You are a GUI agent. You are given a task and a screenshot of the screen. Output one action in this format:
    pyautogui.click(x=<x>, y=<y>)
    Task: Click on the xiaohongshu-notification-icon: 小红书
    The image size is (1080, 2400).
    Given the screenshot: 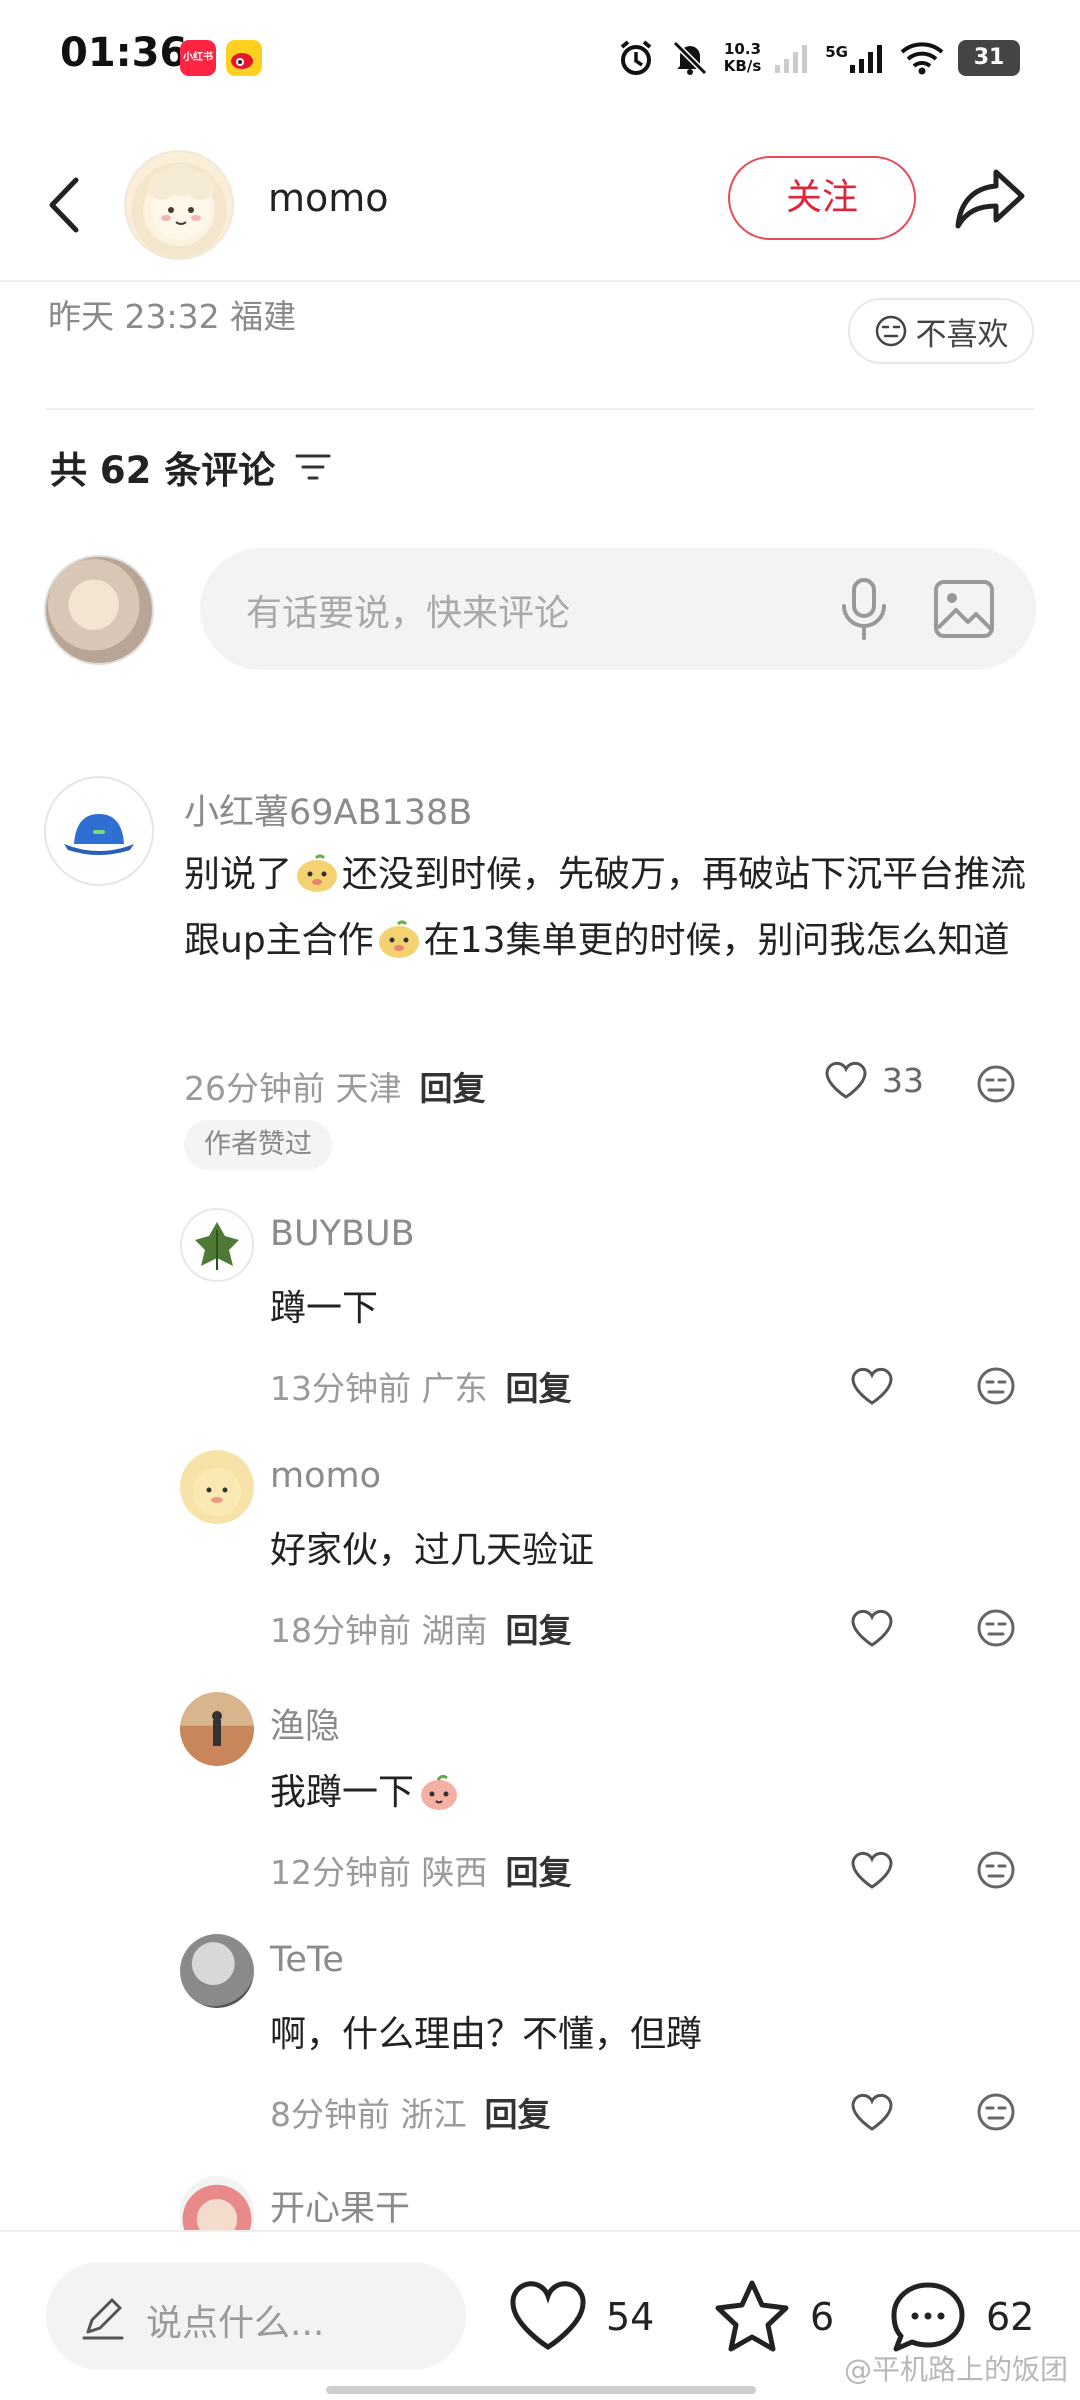 What is the action you would take?
    pyautogui.click(x=198, y=58)
    